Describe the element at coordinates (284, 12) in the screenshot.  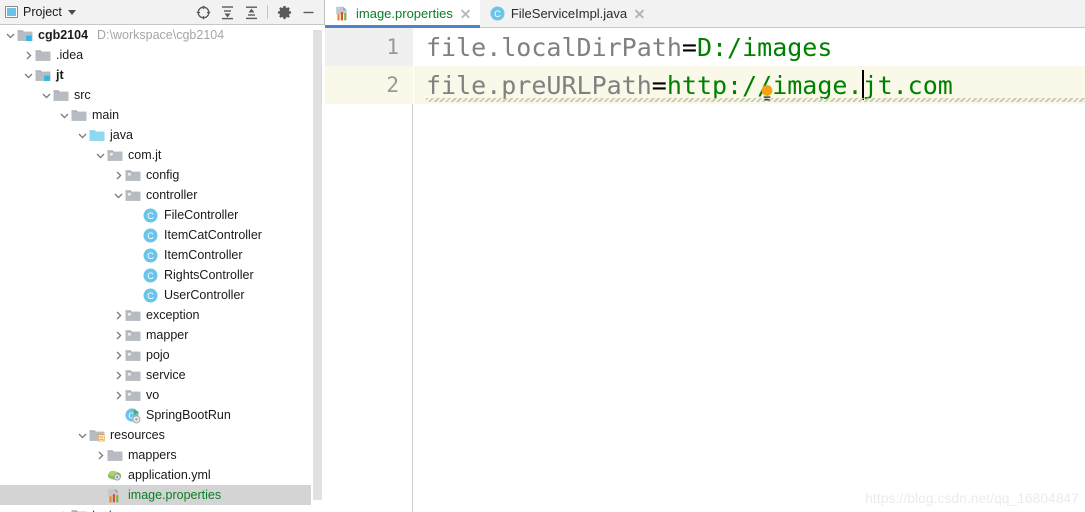
I see `gear-icon` at that location.